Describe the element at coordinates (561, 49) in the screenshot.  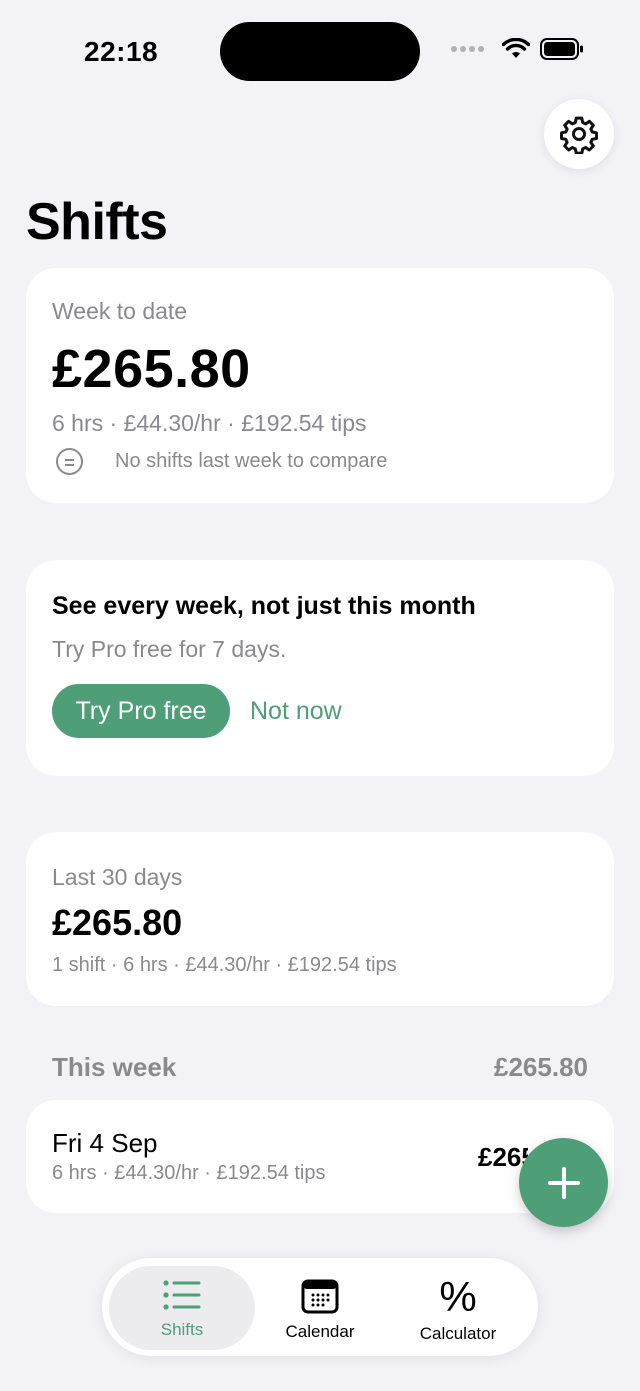
I see `battery-icon` at that location.